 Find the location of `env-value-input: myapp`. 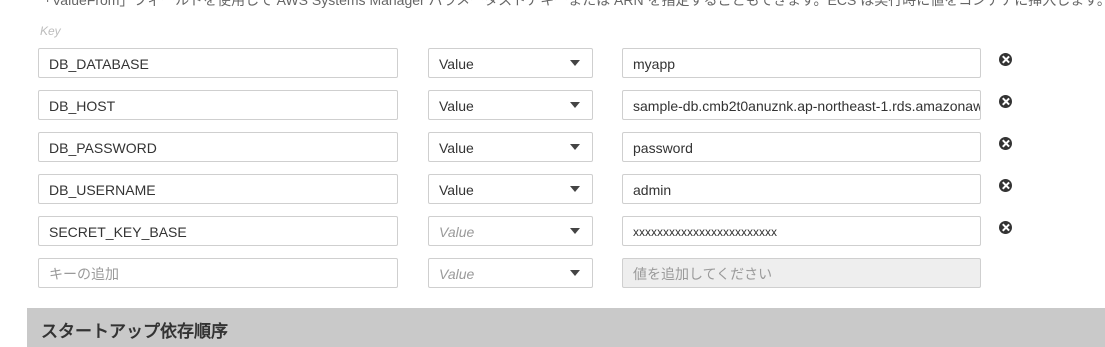

env-value-input: myapp is located at coordinates (801, 63).